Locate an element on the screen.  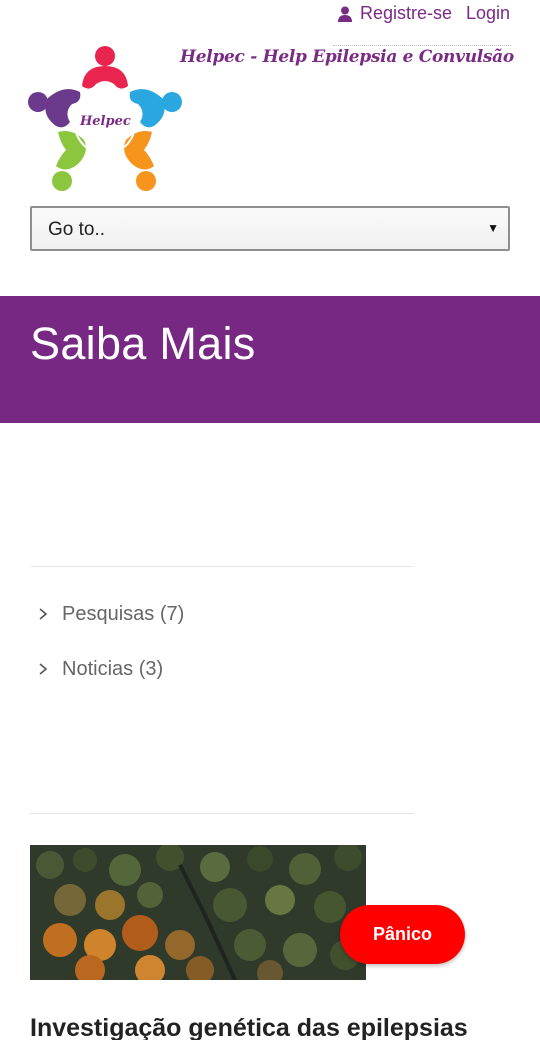
register-label: Registre-se is located at coordinates (406, 13).